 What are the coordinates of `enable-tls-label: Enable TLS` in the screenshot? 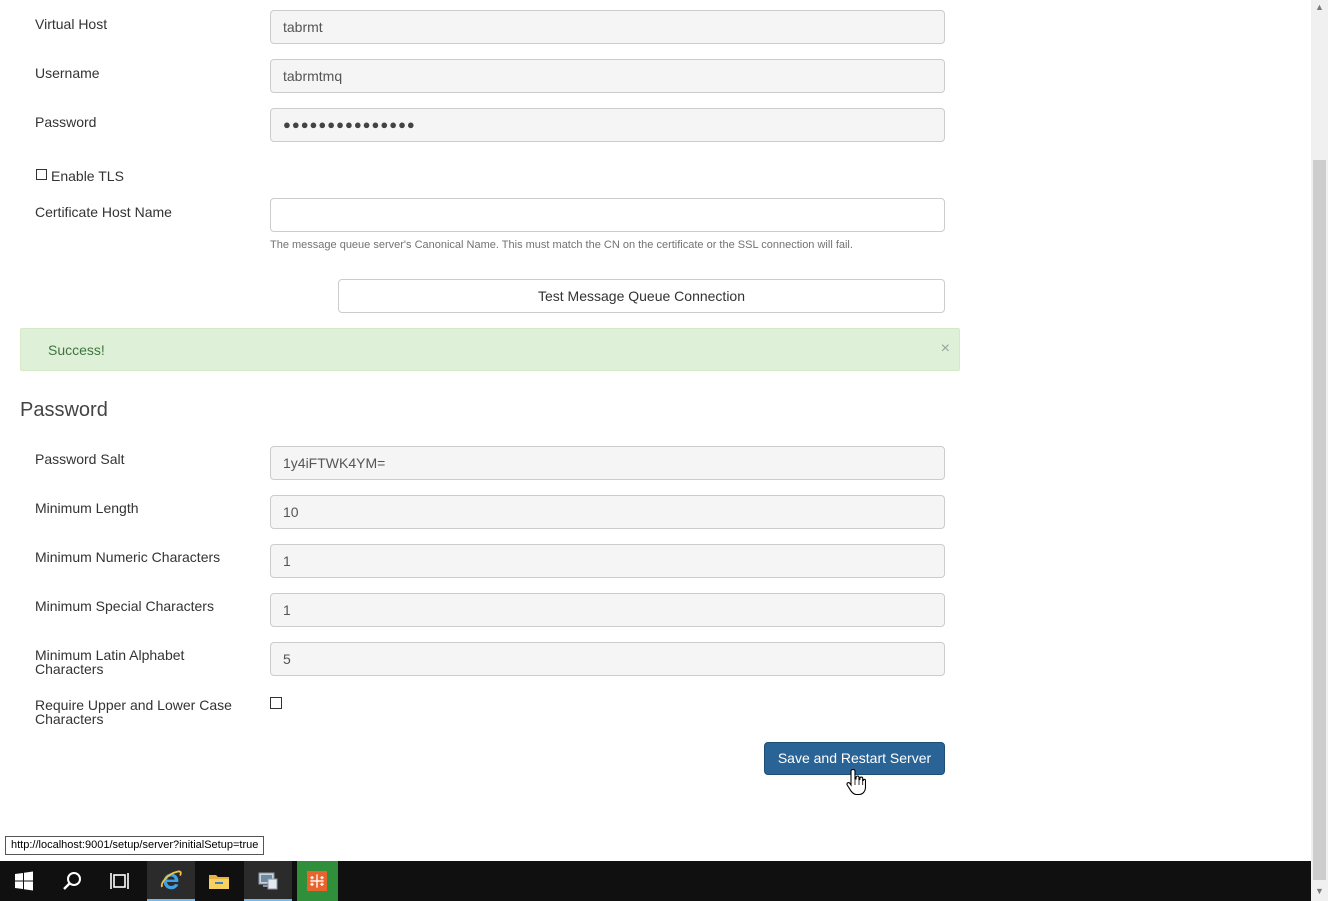 It's located at (87, 176).